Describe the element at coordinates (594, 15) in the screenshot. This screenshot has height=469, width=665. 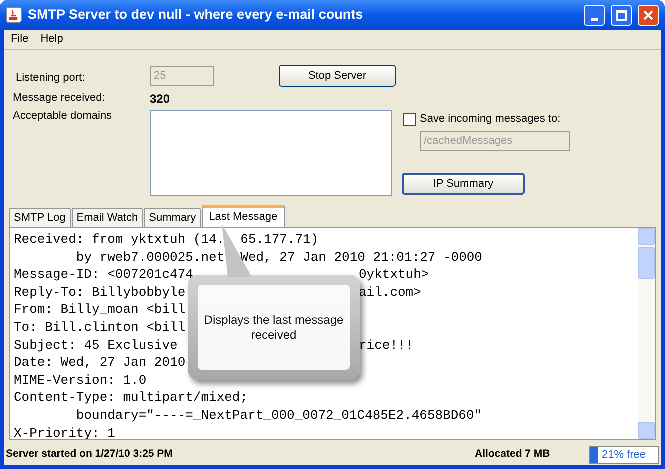
I see `minimize-button` at that location.